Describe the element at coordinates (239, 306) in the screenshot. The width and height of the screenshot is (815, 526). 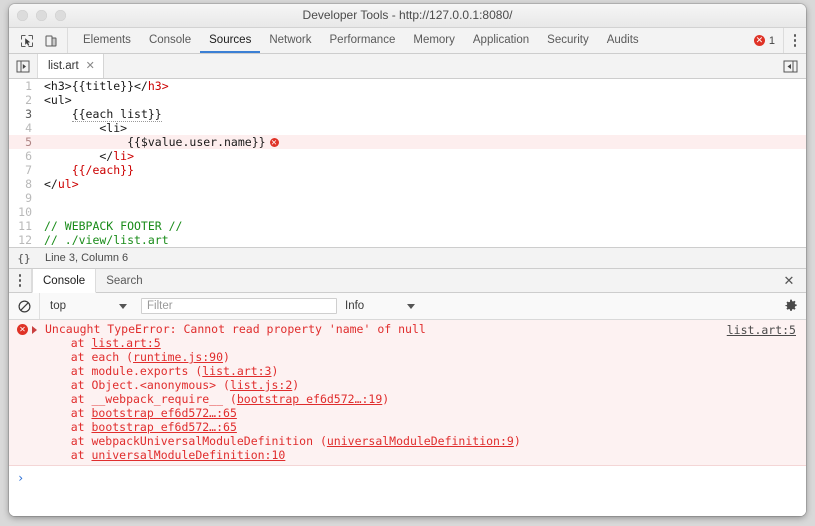
I see `console-filter-input` at that location.